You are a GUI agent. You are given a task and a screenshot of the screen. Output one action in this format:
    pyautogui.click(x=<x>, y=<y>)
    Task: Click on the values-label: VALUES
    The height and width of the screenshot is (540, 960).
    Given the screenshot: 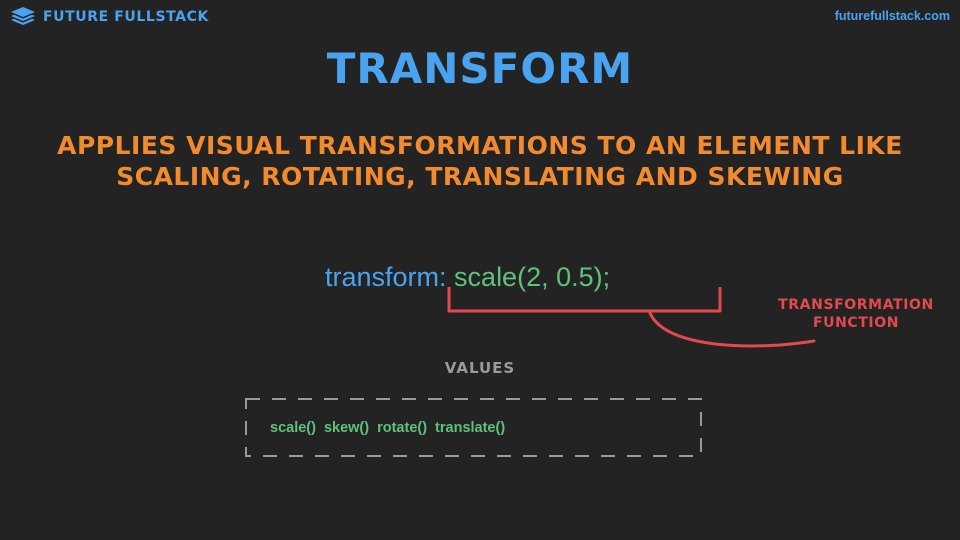 What is the action you would take?
    pyautogui.click(x=480, y=368)
    